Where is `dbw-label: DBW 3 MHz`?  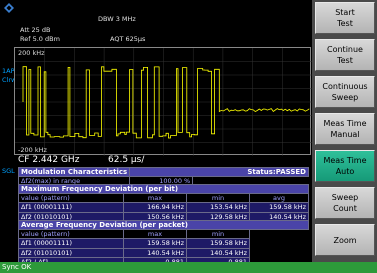
dbw-label: DBW 3 MHz is located at coordinates (117, 19).